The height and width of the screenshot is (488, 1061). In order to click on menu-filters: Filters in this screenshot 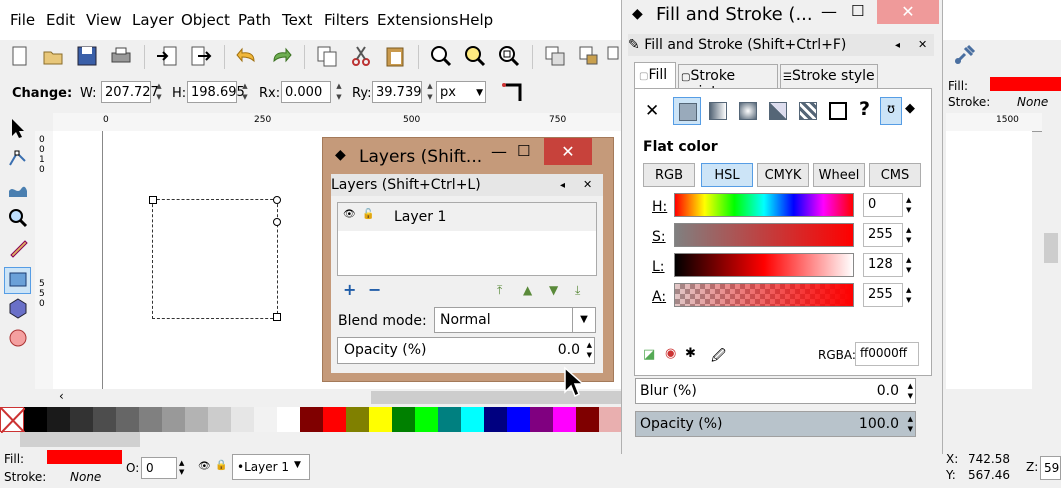, I will do `click(346, 20)`.